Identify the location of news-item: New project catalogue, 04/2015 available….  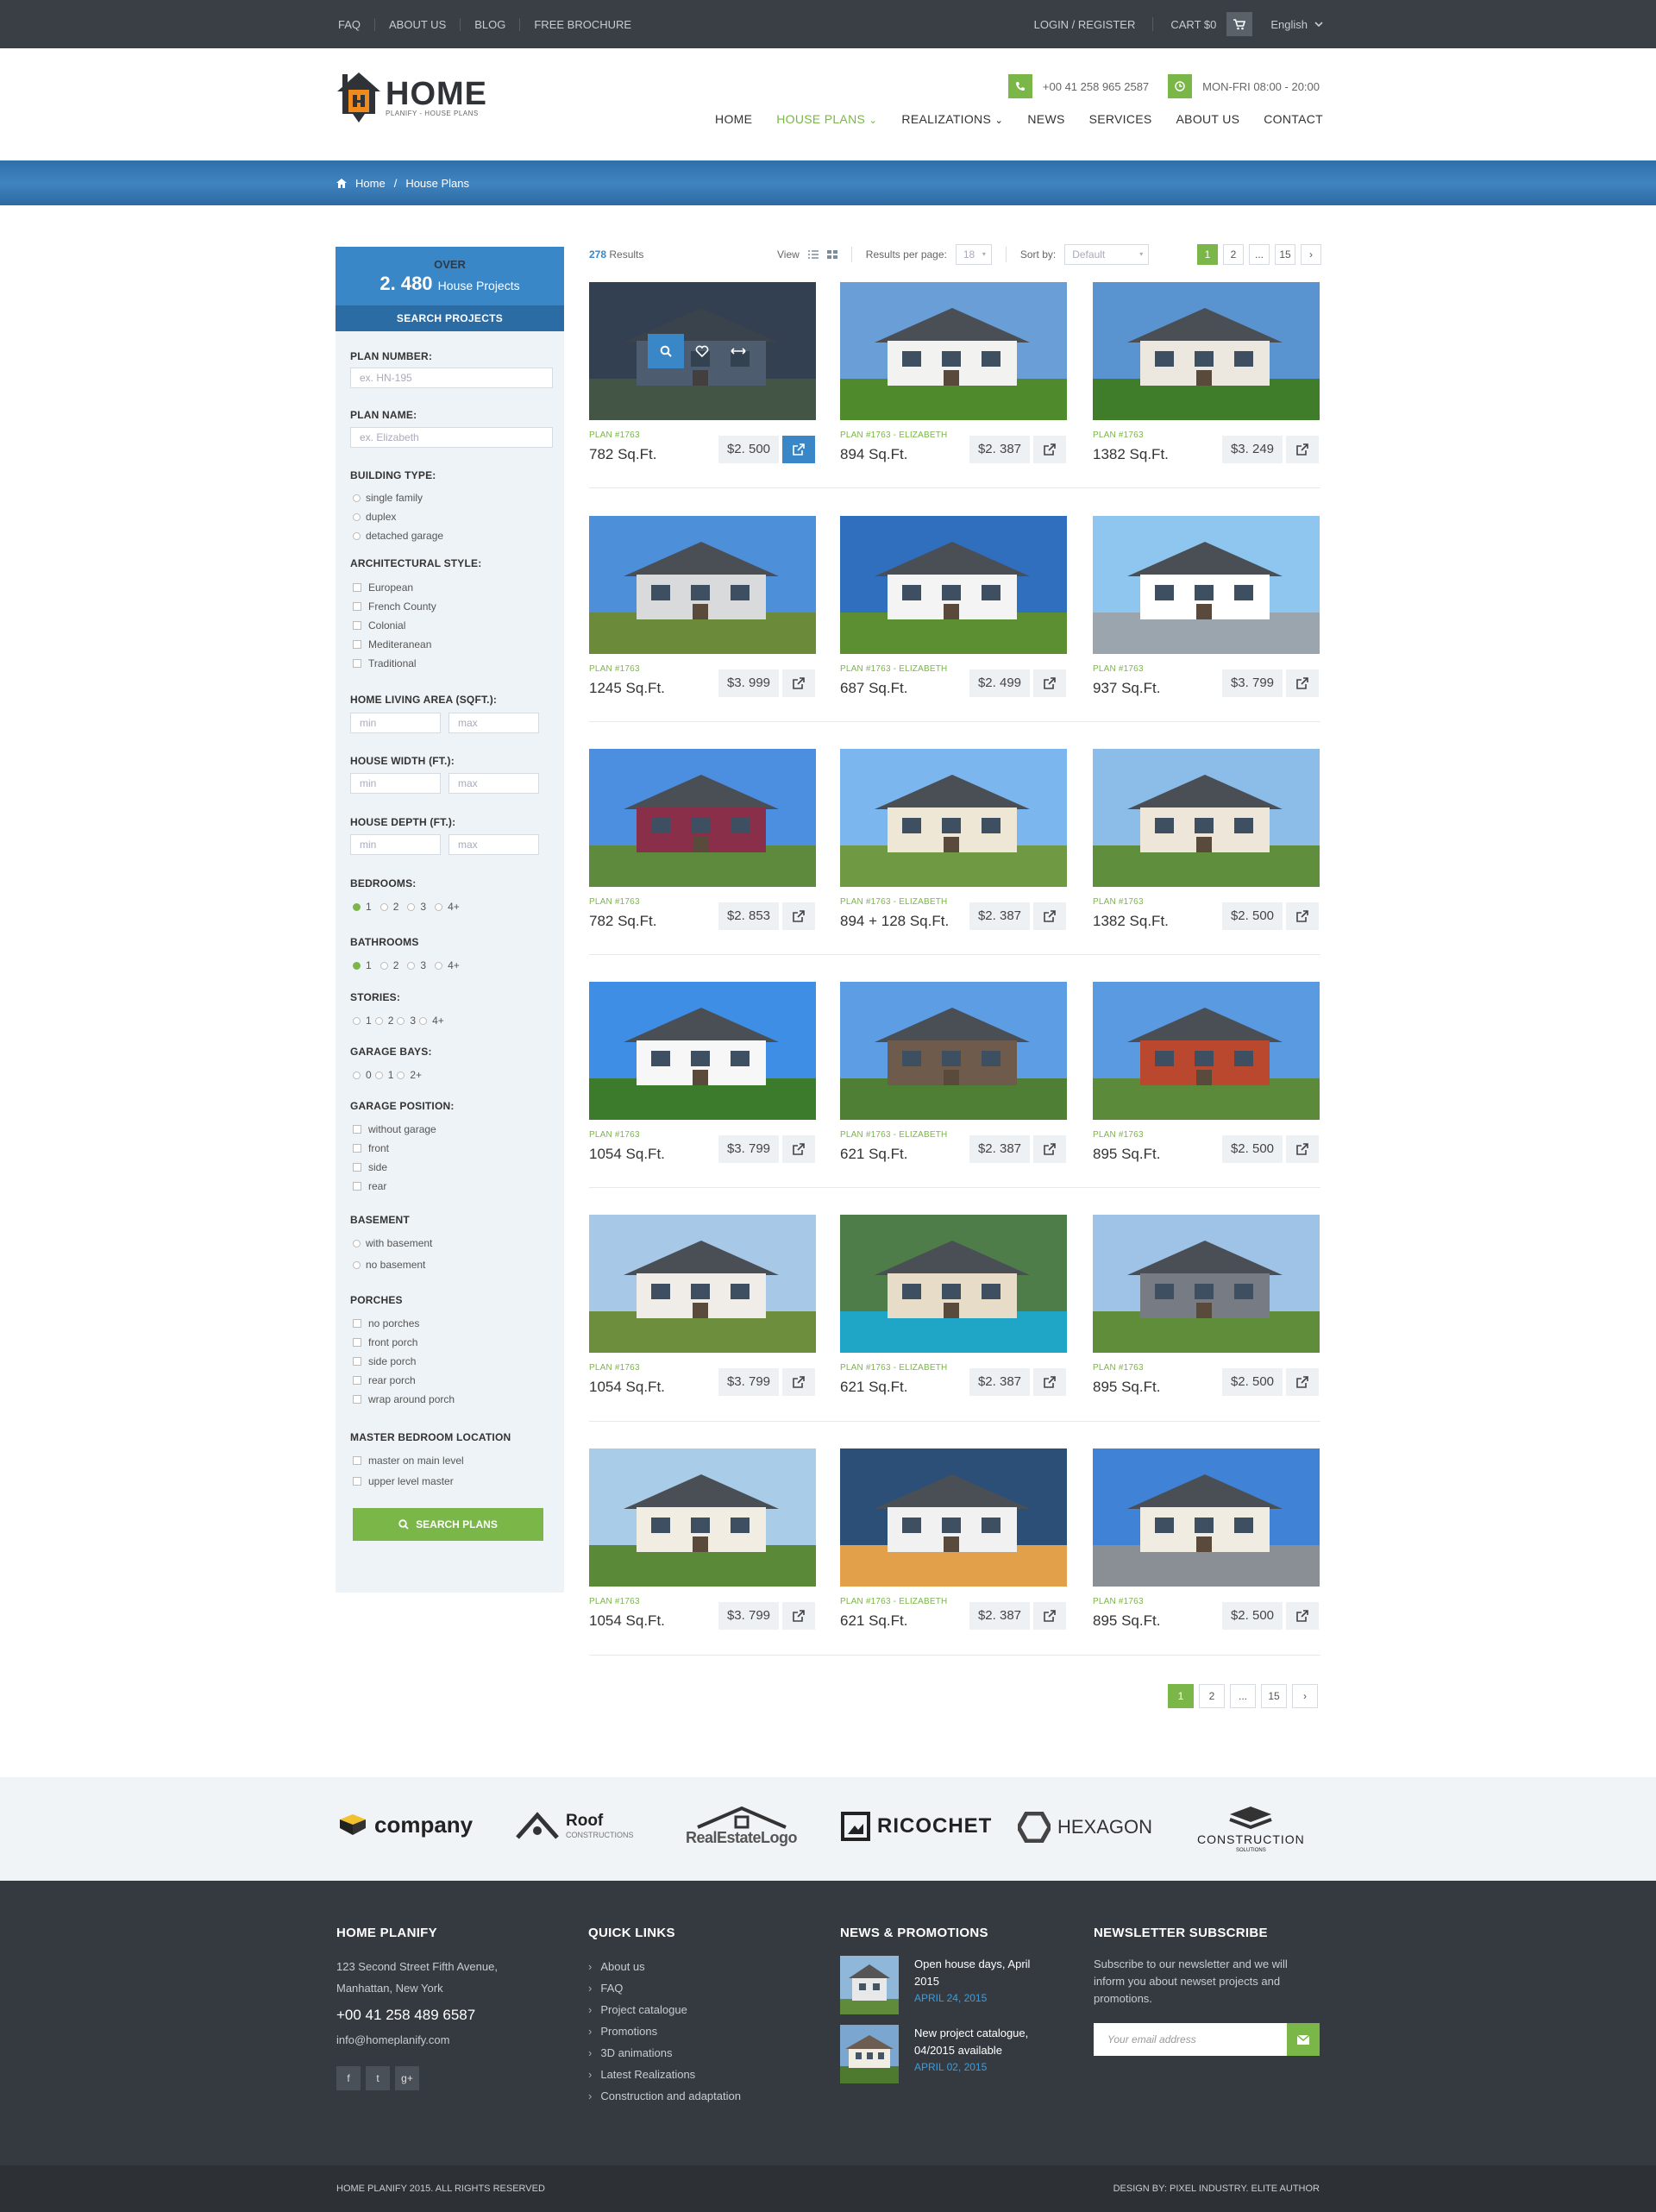
(948, 2054).